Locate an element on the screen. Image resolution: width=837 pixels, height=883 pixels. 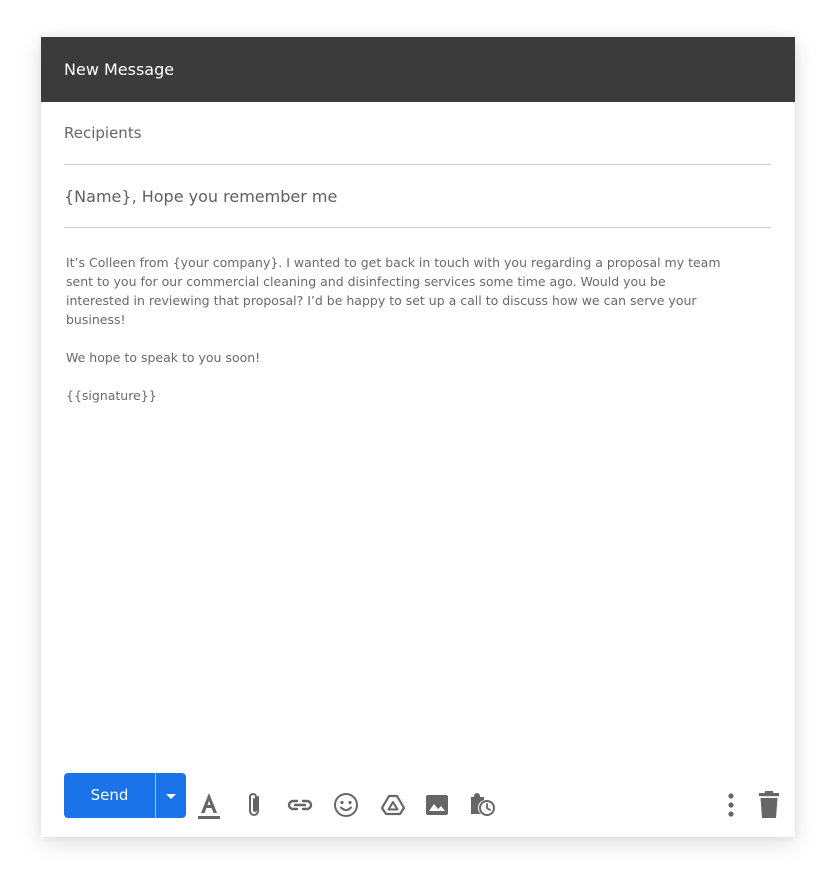
recipients-placeholder: Recipients is located at coordinates (103, 133).